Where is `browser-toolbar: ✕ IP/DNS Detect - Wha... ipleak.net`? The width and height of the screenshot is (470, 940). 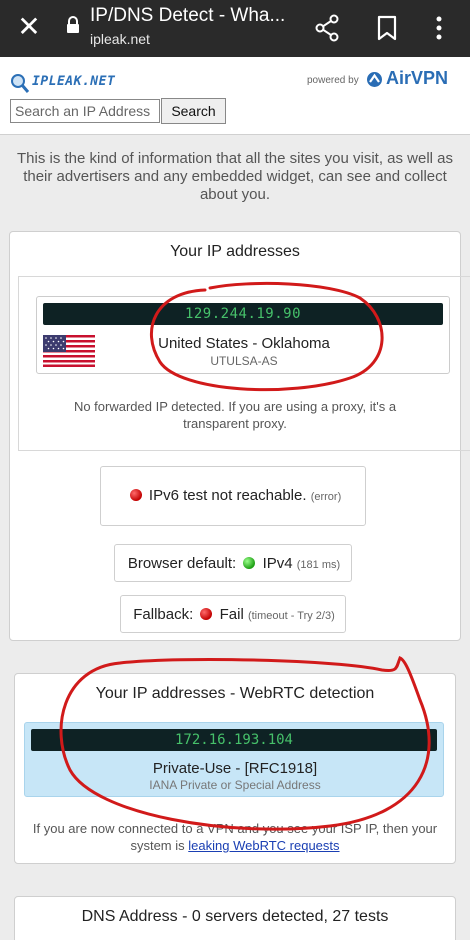
browser-toolbar: ✕ IP/DNS Detect - Wha... ipleak.net is located at coordinates (235, 28).